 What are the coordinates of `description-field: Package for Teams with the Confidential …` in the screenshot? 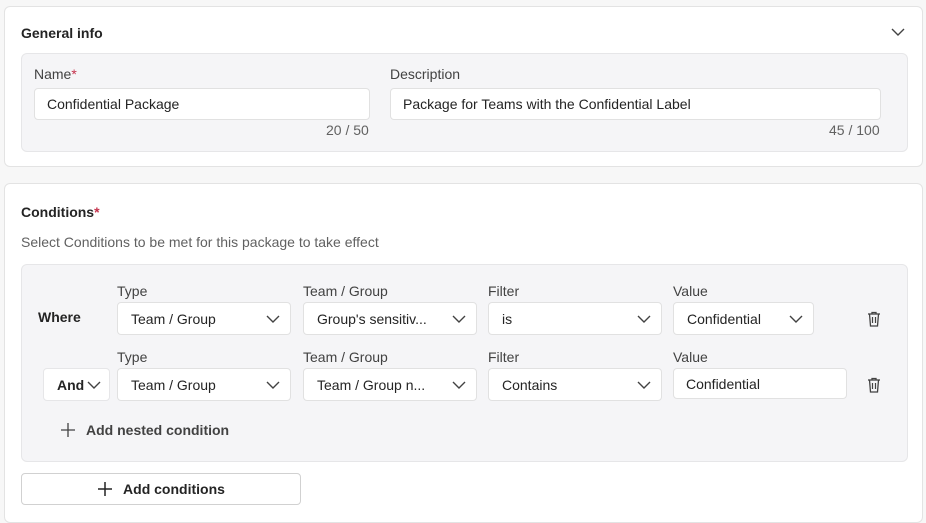 It's located at (635, 104).